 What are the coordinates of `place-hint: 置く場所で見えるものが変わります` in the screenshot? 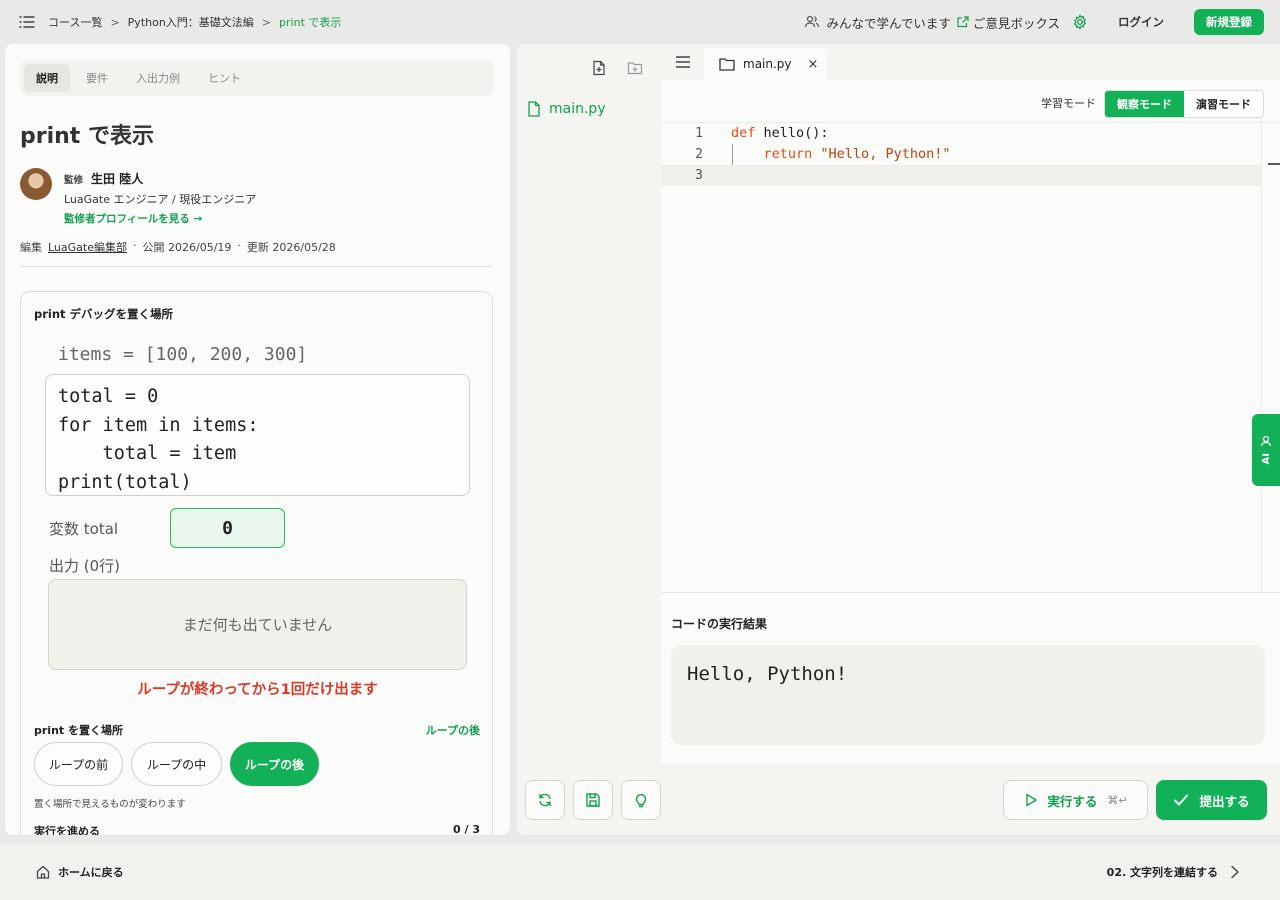 It's located at (110, 804).